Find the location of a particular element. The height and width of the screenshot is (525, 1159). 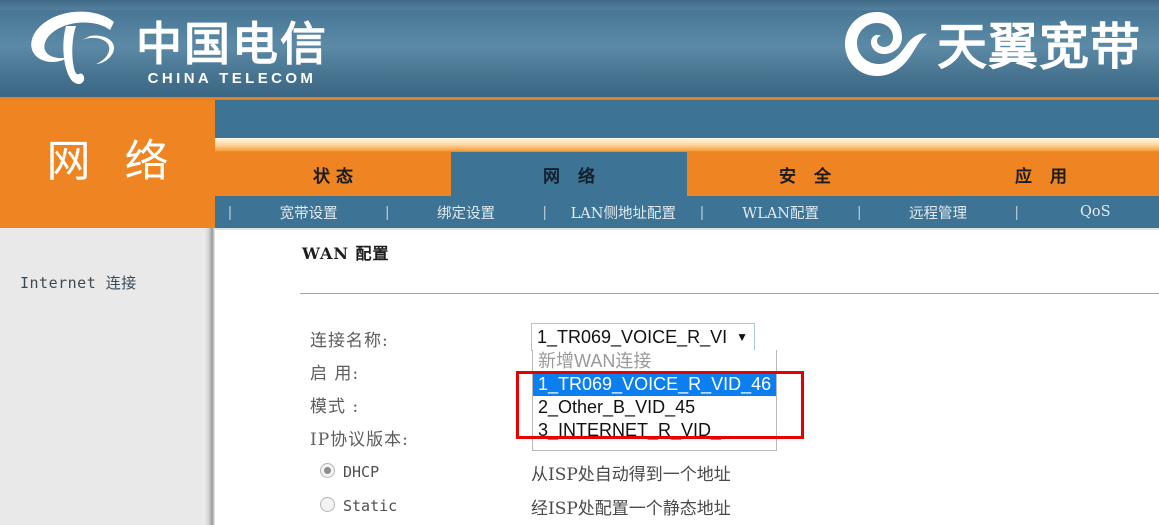

tab-network-label: 网 络 is located at coordinates (572, 176).